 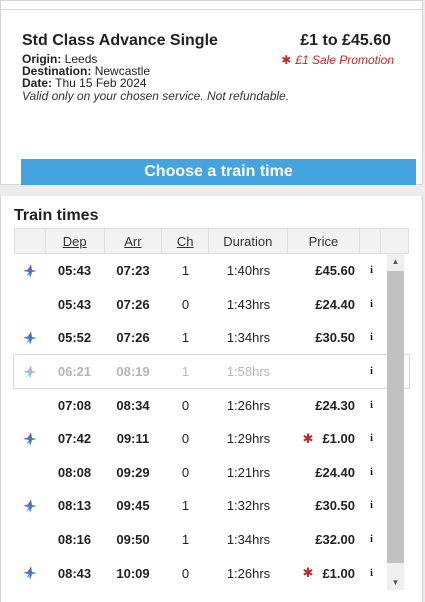 I want to click on table-row: 07:42 09:11 0 1:29hrs ✱ £1.00 i, so click(x=211, y=439).